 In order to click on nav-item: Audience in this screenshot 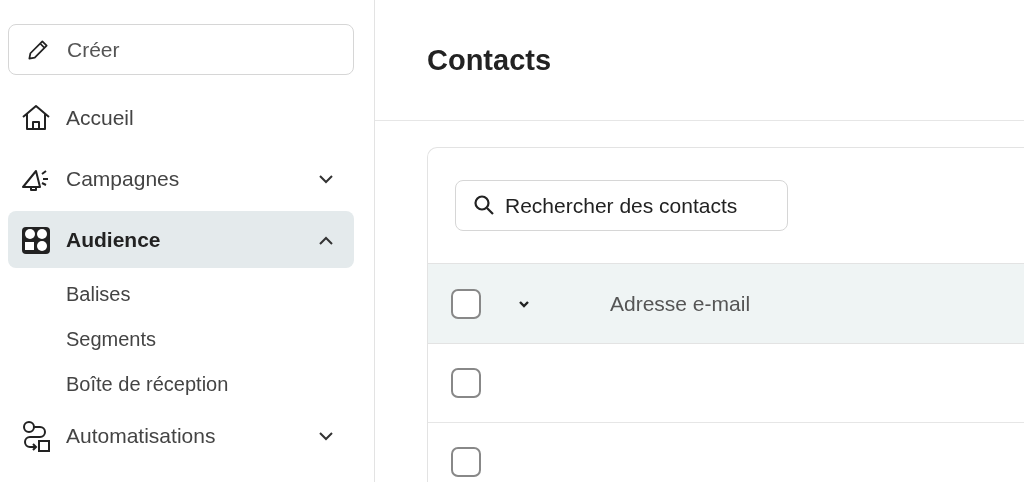, I will do `click(181, 239)`.